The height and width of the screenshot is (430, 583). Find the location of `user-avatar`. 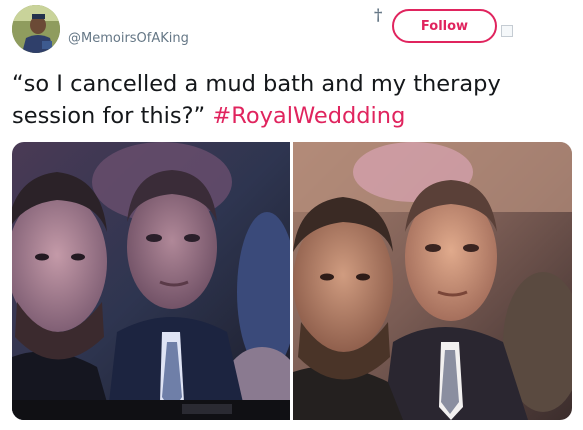

user-avatar is located at coordinates (36, 29).